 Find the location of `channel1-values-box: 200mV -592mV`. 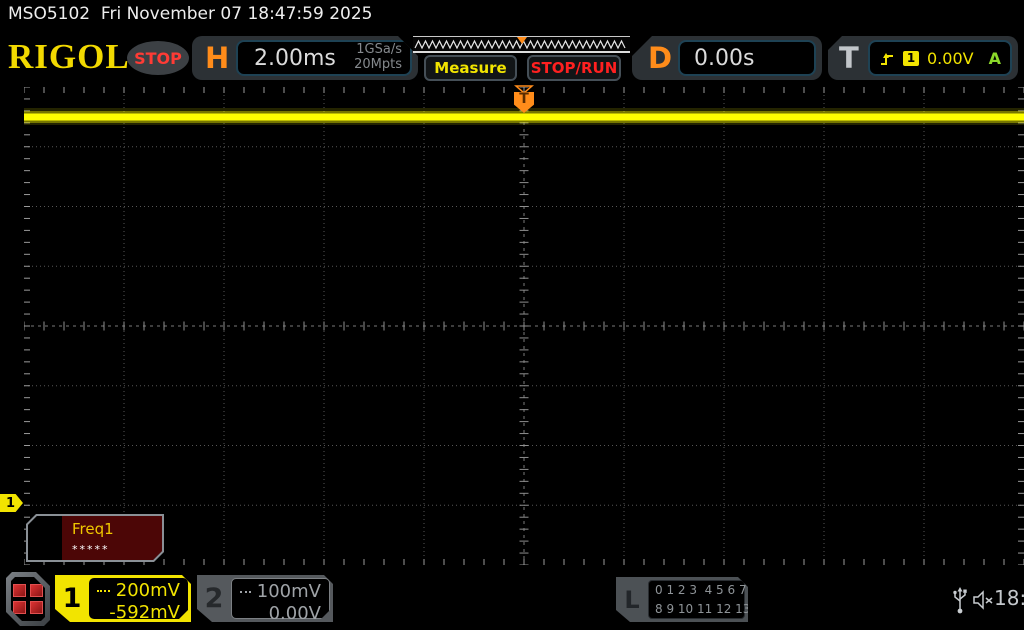

channel1-values-box: 200mV -592mV is located at coordinates (138, 598).